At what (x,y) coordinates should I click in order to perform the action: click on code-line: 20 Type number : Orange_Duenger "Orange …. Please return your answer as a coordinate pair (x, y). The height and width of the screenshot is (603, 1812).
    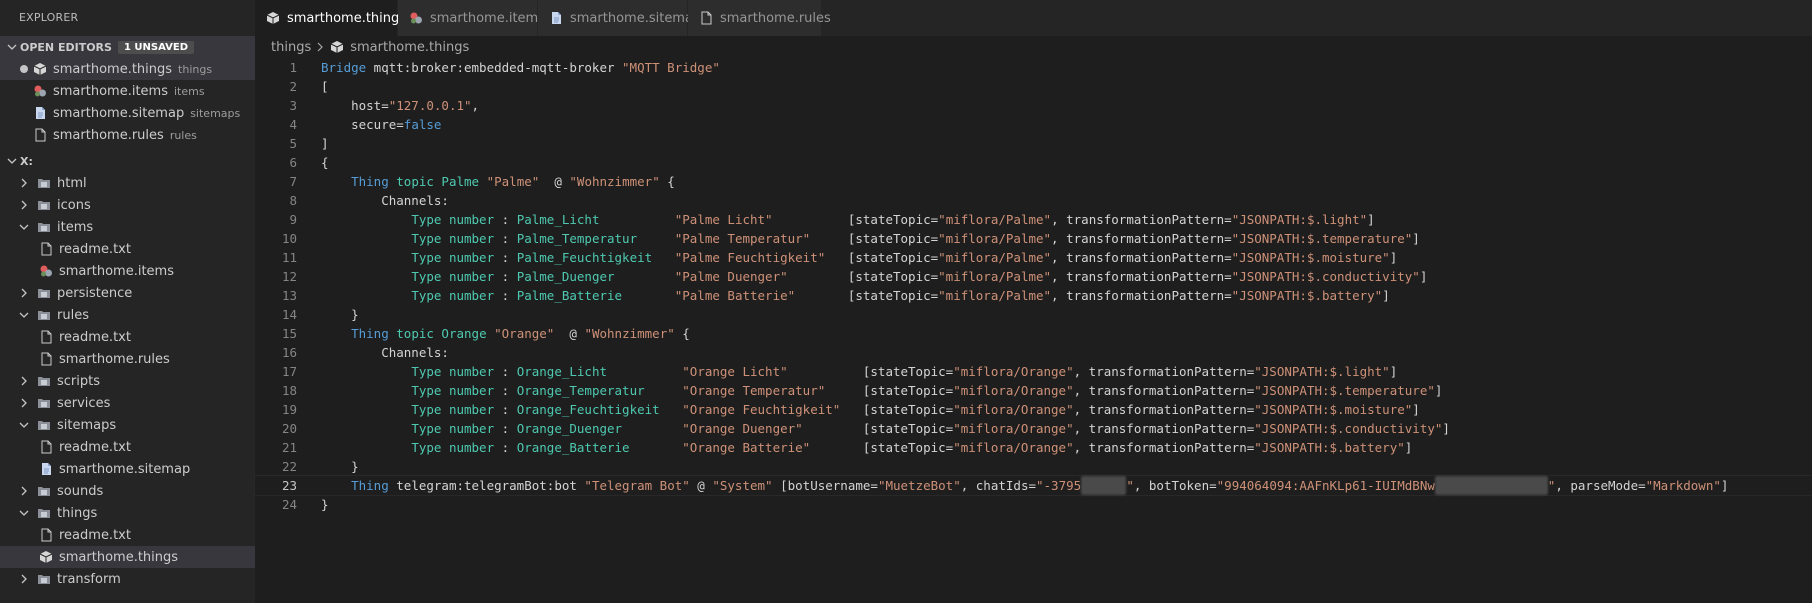
    Looking at the image, I should click on (1033, 428).